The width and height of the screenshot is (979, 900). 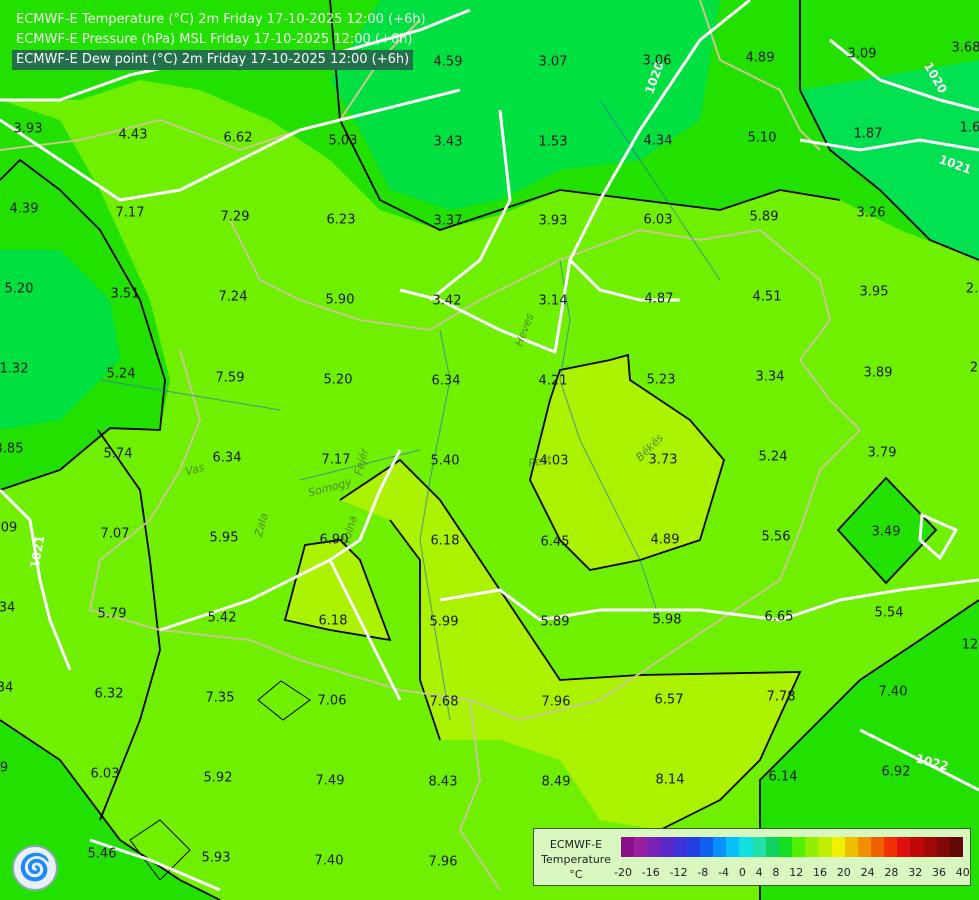 What do you see at coordinates (133, 135) in the screenshot?
I see `temperature-value: 4.43` at bounding box center [133, 135].